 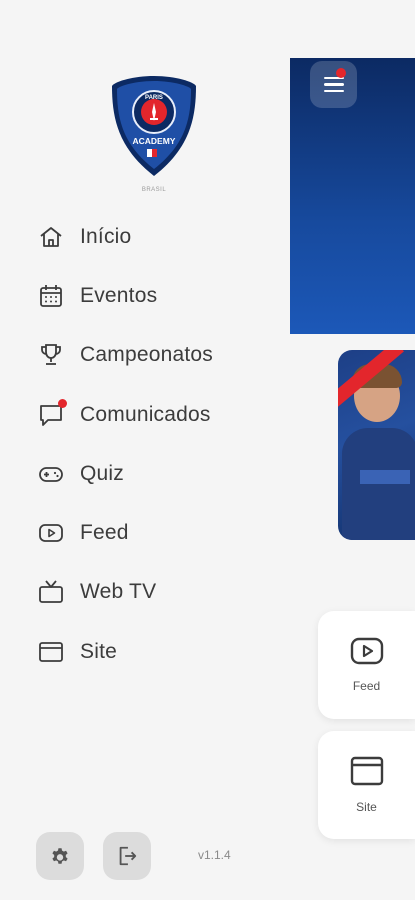 What do you see at coordinates (154, 190) in the screenshot?
I see `logo-subtitle: BRASIL` at bounding box center [154, 190].